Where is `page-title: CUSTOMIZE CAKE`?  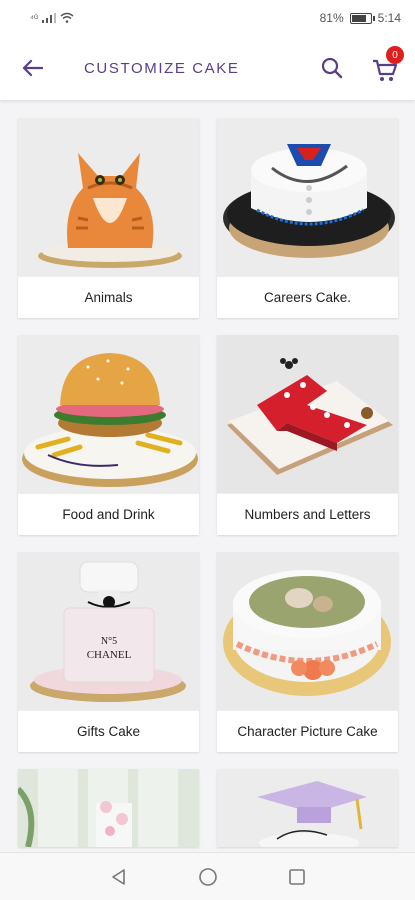
page-title: CUSTOMIZE CAKE is located at coordinates (162, 68).